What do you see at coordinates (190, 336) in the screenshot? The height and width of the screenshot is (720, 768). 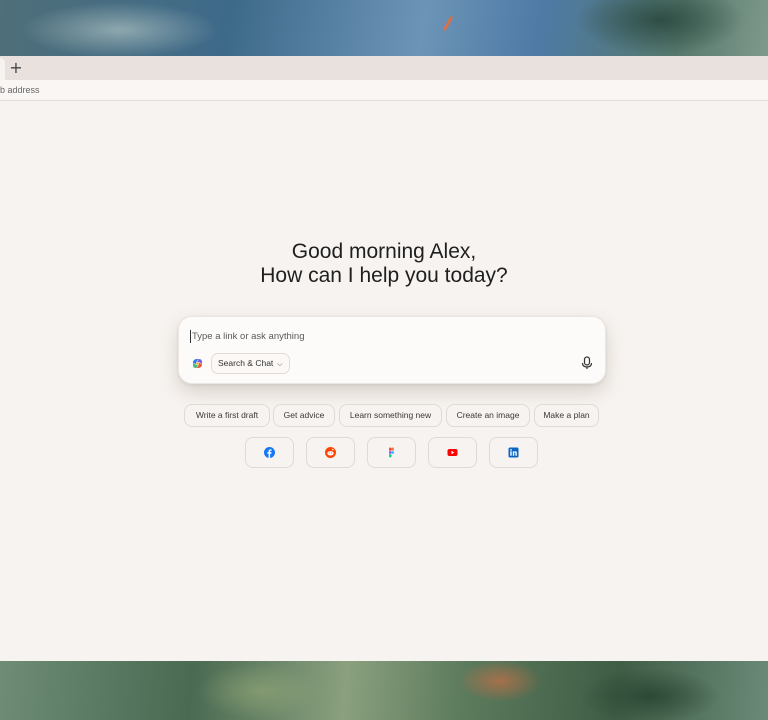 I see `text-caret` at bounding box center [190, 336].